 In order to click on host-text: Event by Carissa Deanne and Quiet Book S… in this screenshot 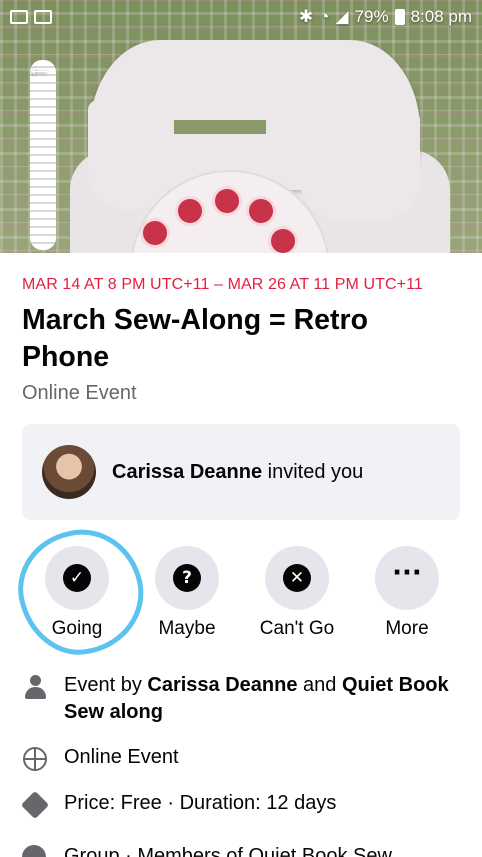, I will do `click(263, 699)`.